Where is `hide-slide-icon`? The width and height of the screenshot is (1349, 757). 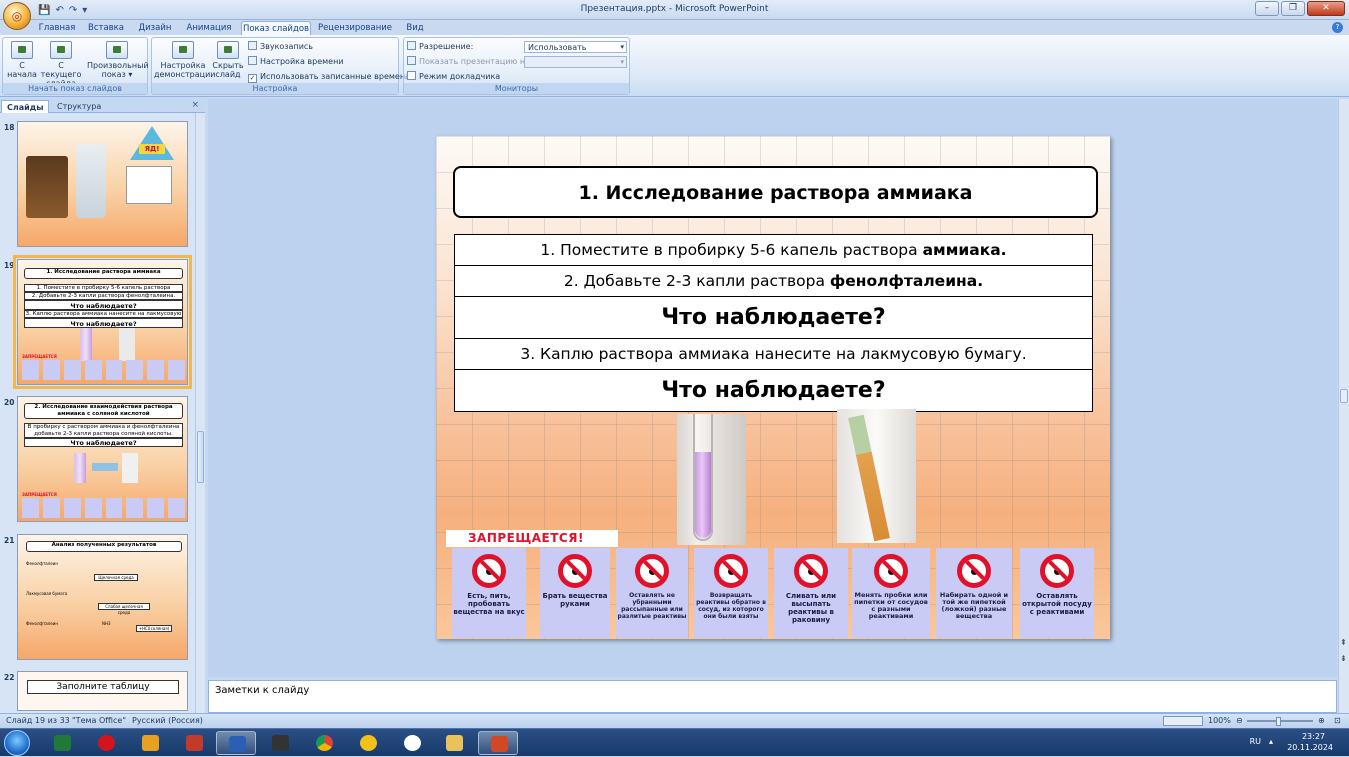 hide-slide-icon is located at coordinates (228, 50).